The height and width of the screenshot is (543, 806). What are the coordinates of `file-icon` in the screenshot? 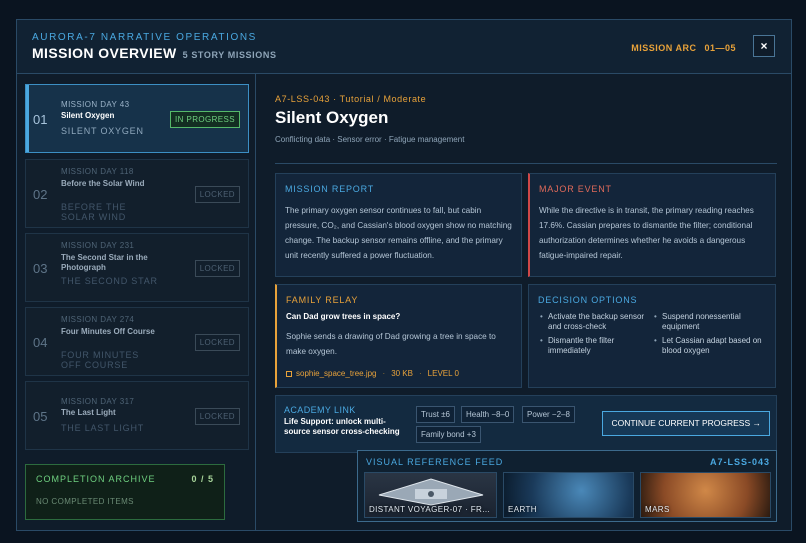 It's located at (289, 373).